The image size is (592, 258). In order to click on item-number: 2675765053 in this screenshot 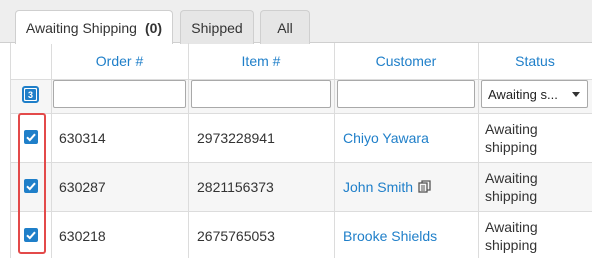, I will do `click(236, 235)`.